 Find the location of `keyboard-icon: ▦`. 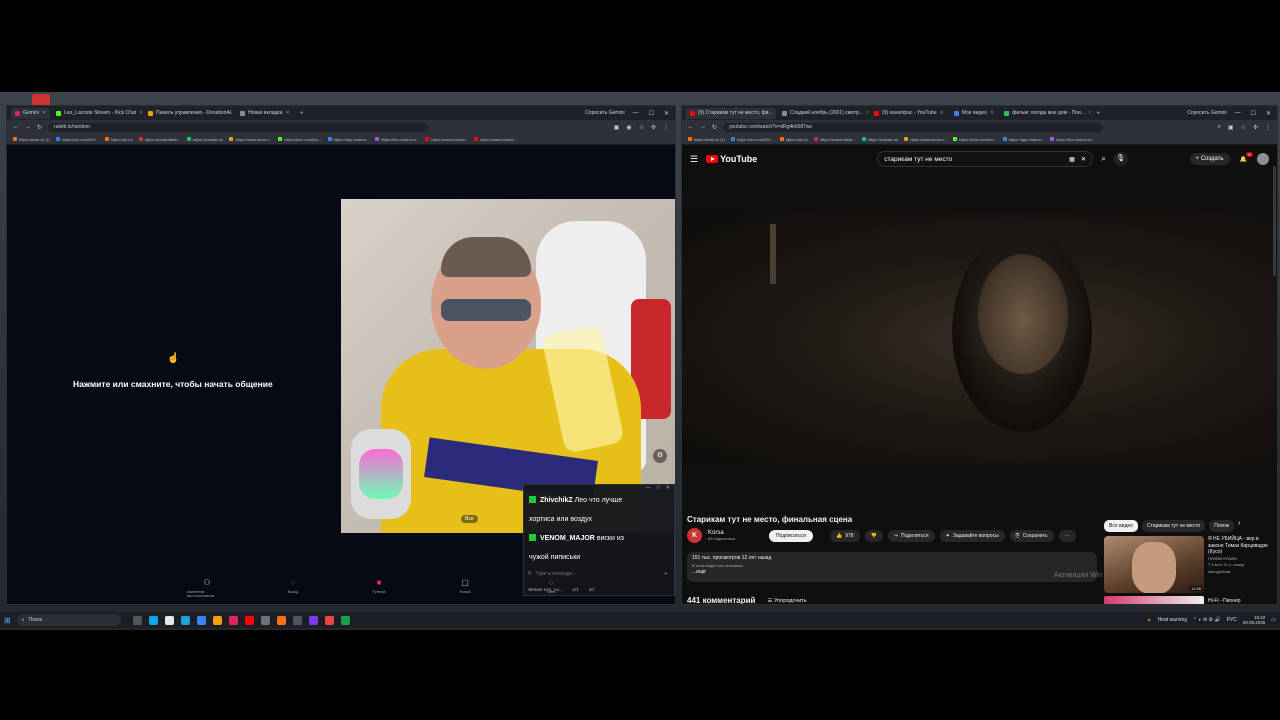

keyboard-icon: ▦ is located at coordinates (1072, 159).